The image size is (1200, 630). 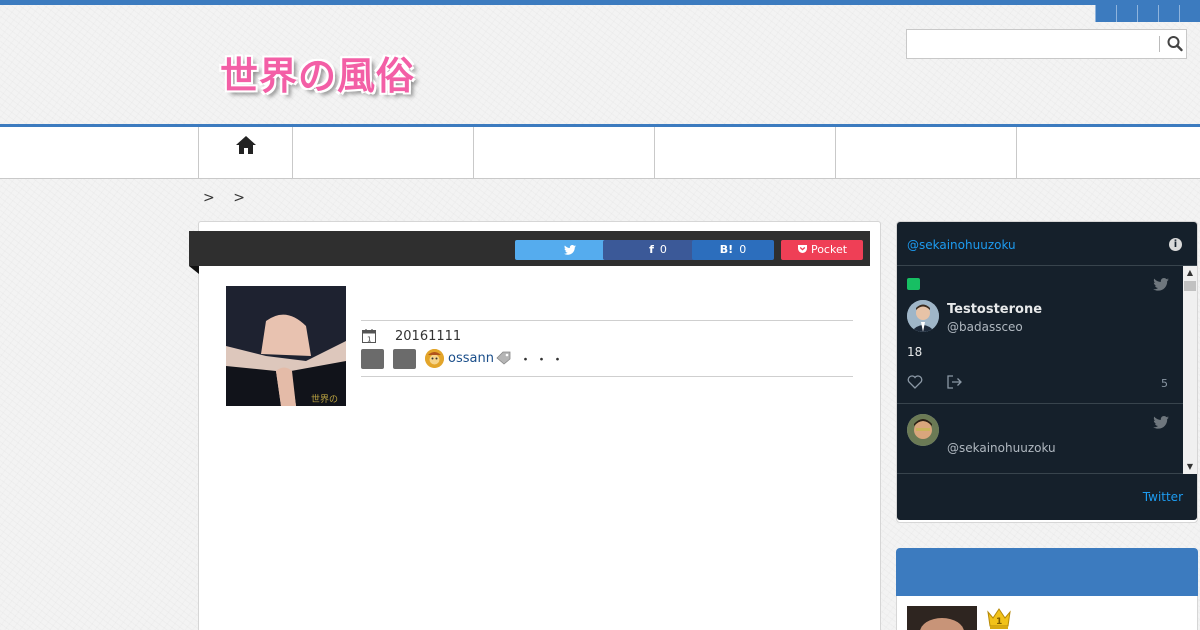 I want to click on top-social-icons, so click(x=1147, y=13).